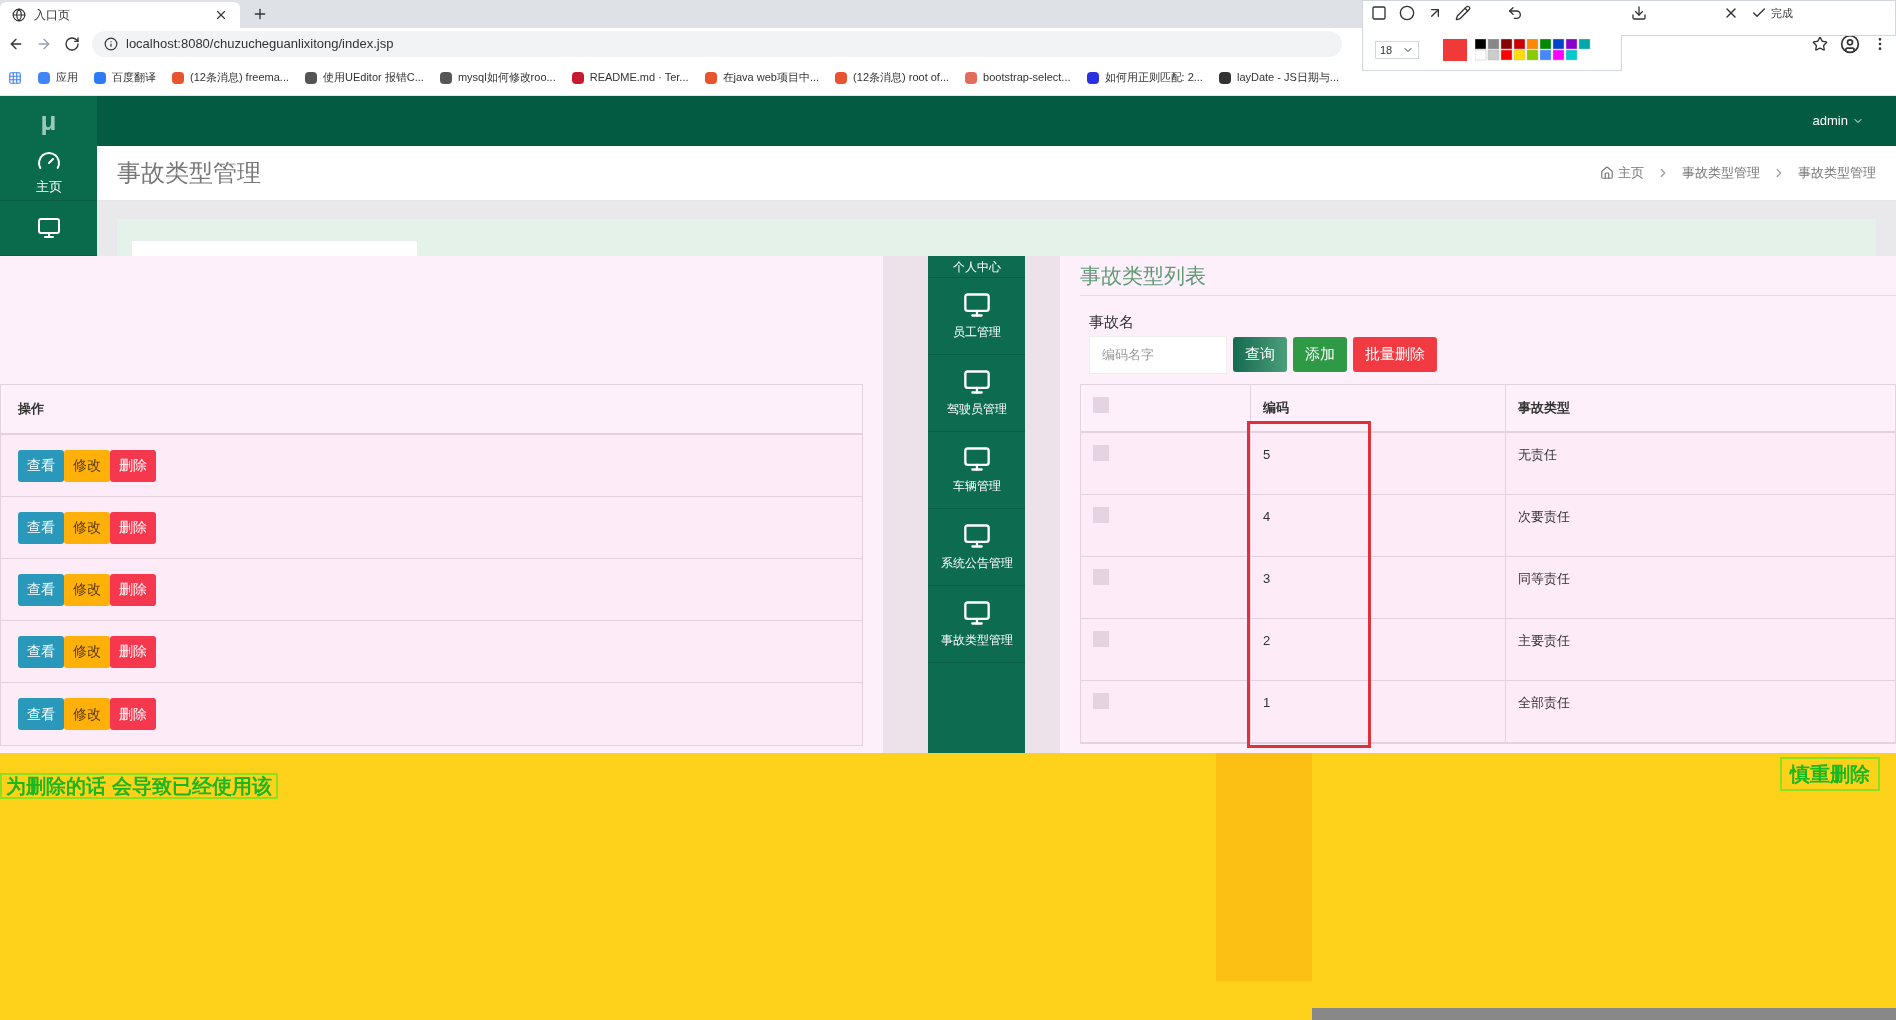 This screenshot has height=1020, width=1896. I want to click on toolbar-button: 查询, so click(1260, 354).